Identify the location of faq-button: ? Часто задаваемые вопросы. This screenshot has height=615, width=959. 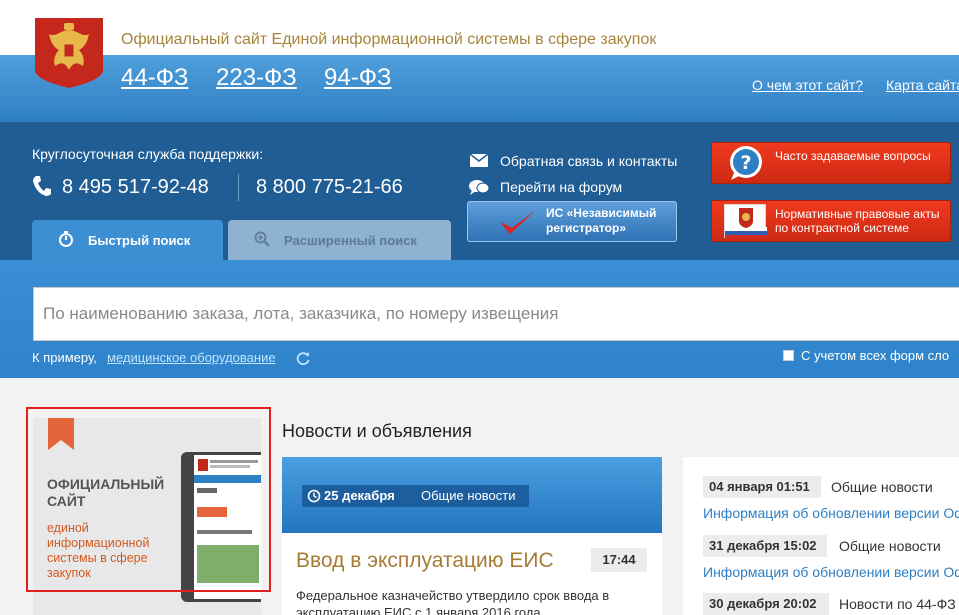
(831, 163).